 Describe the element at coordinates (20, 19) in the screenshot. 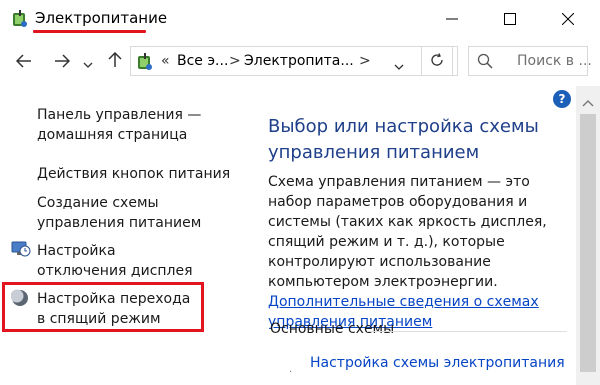

I see `power-options-app-icon` at that location.